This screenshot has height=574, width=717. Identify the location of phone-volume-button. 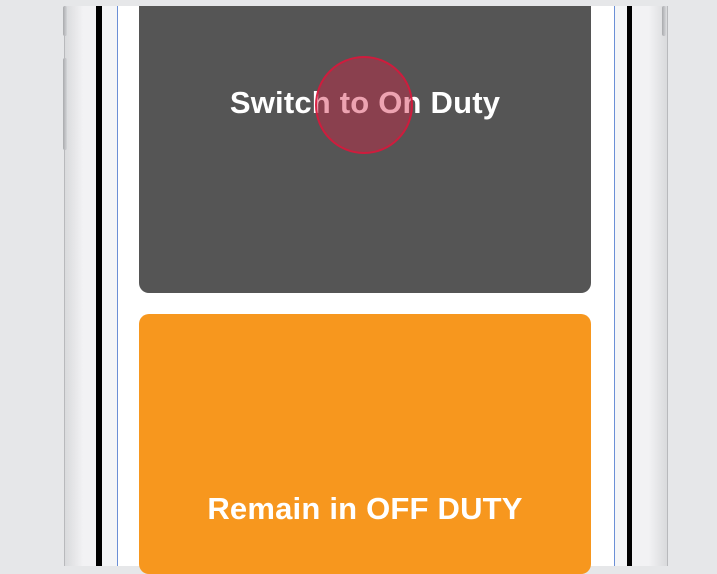
(65, 104).